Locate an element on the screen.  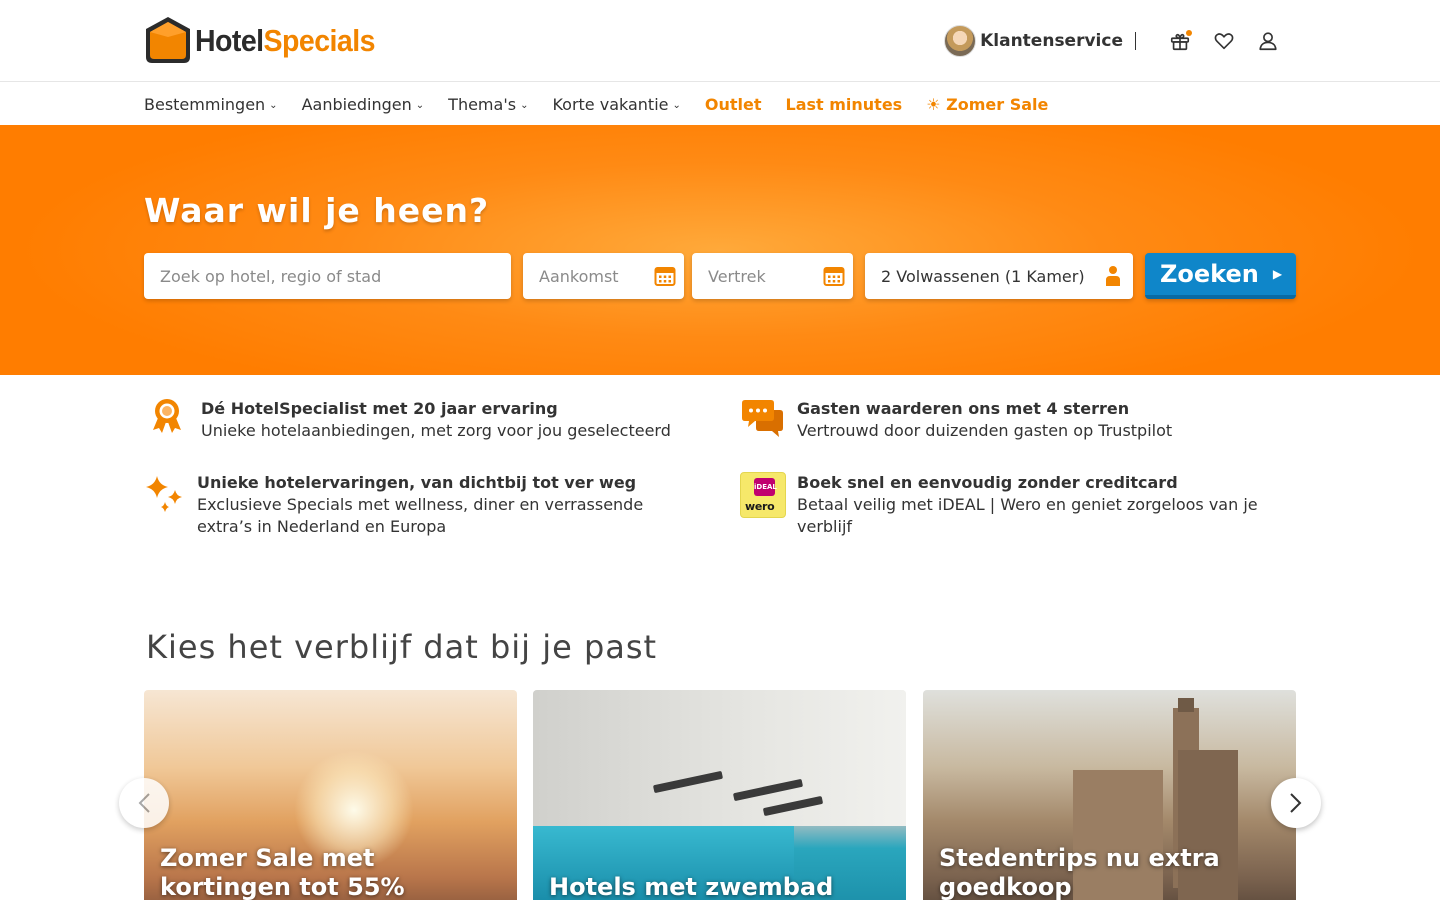
card-title: Zomer Sale met kortingen tot 55% is located at coordinates (282, 872).